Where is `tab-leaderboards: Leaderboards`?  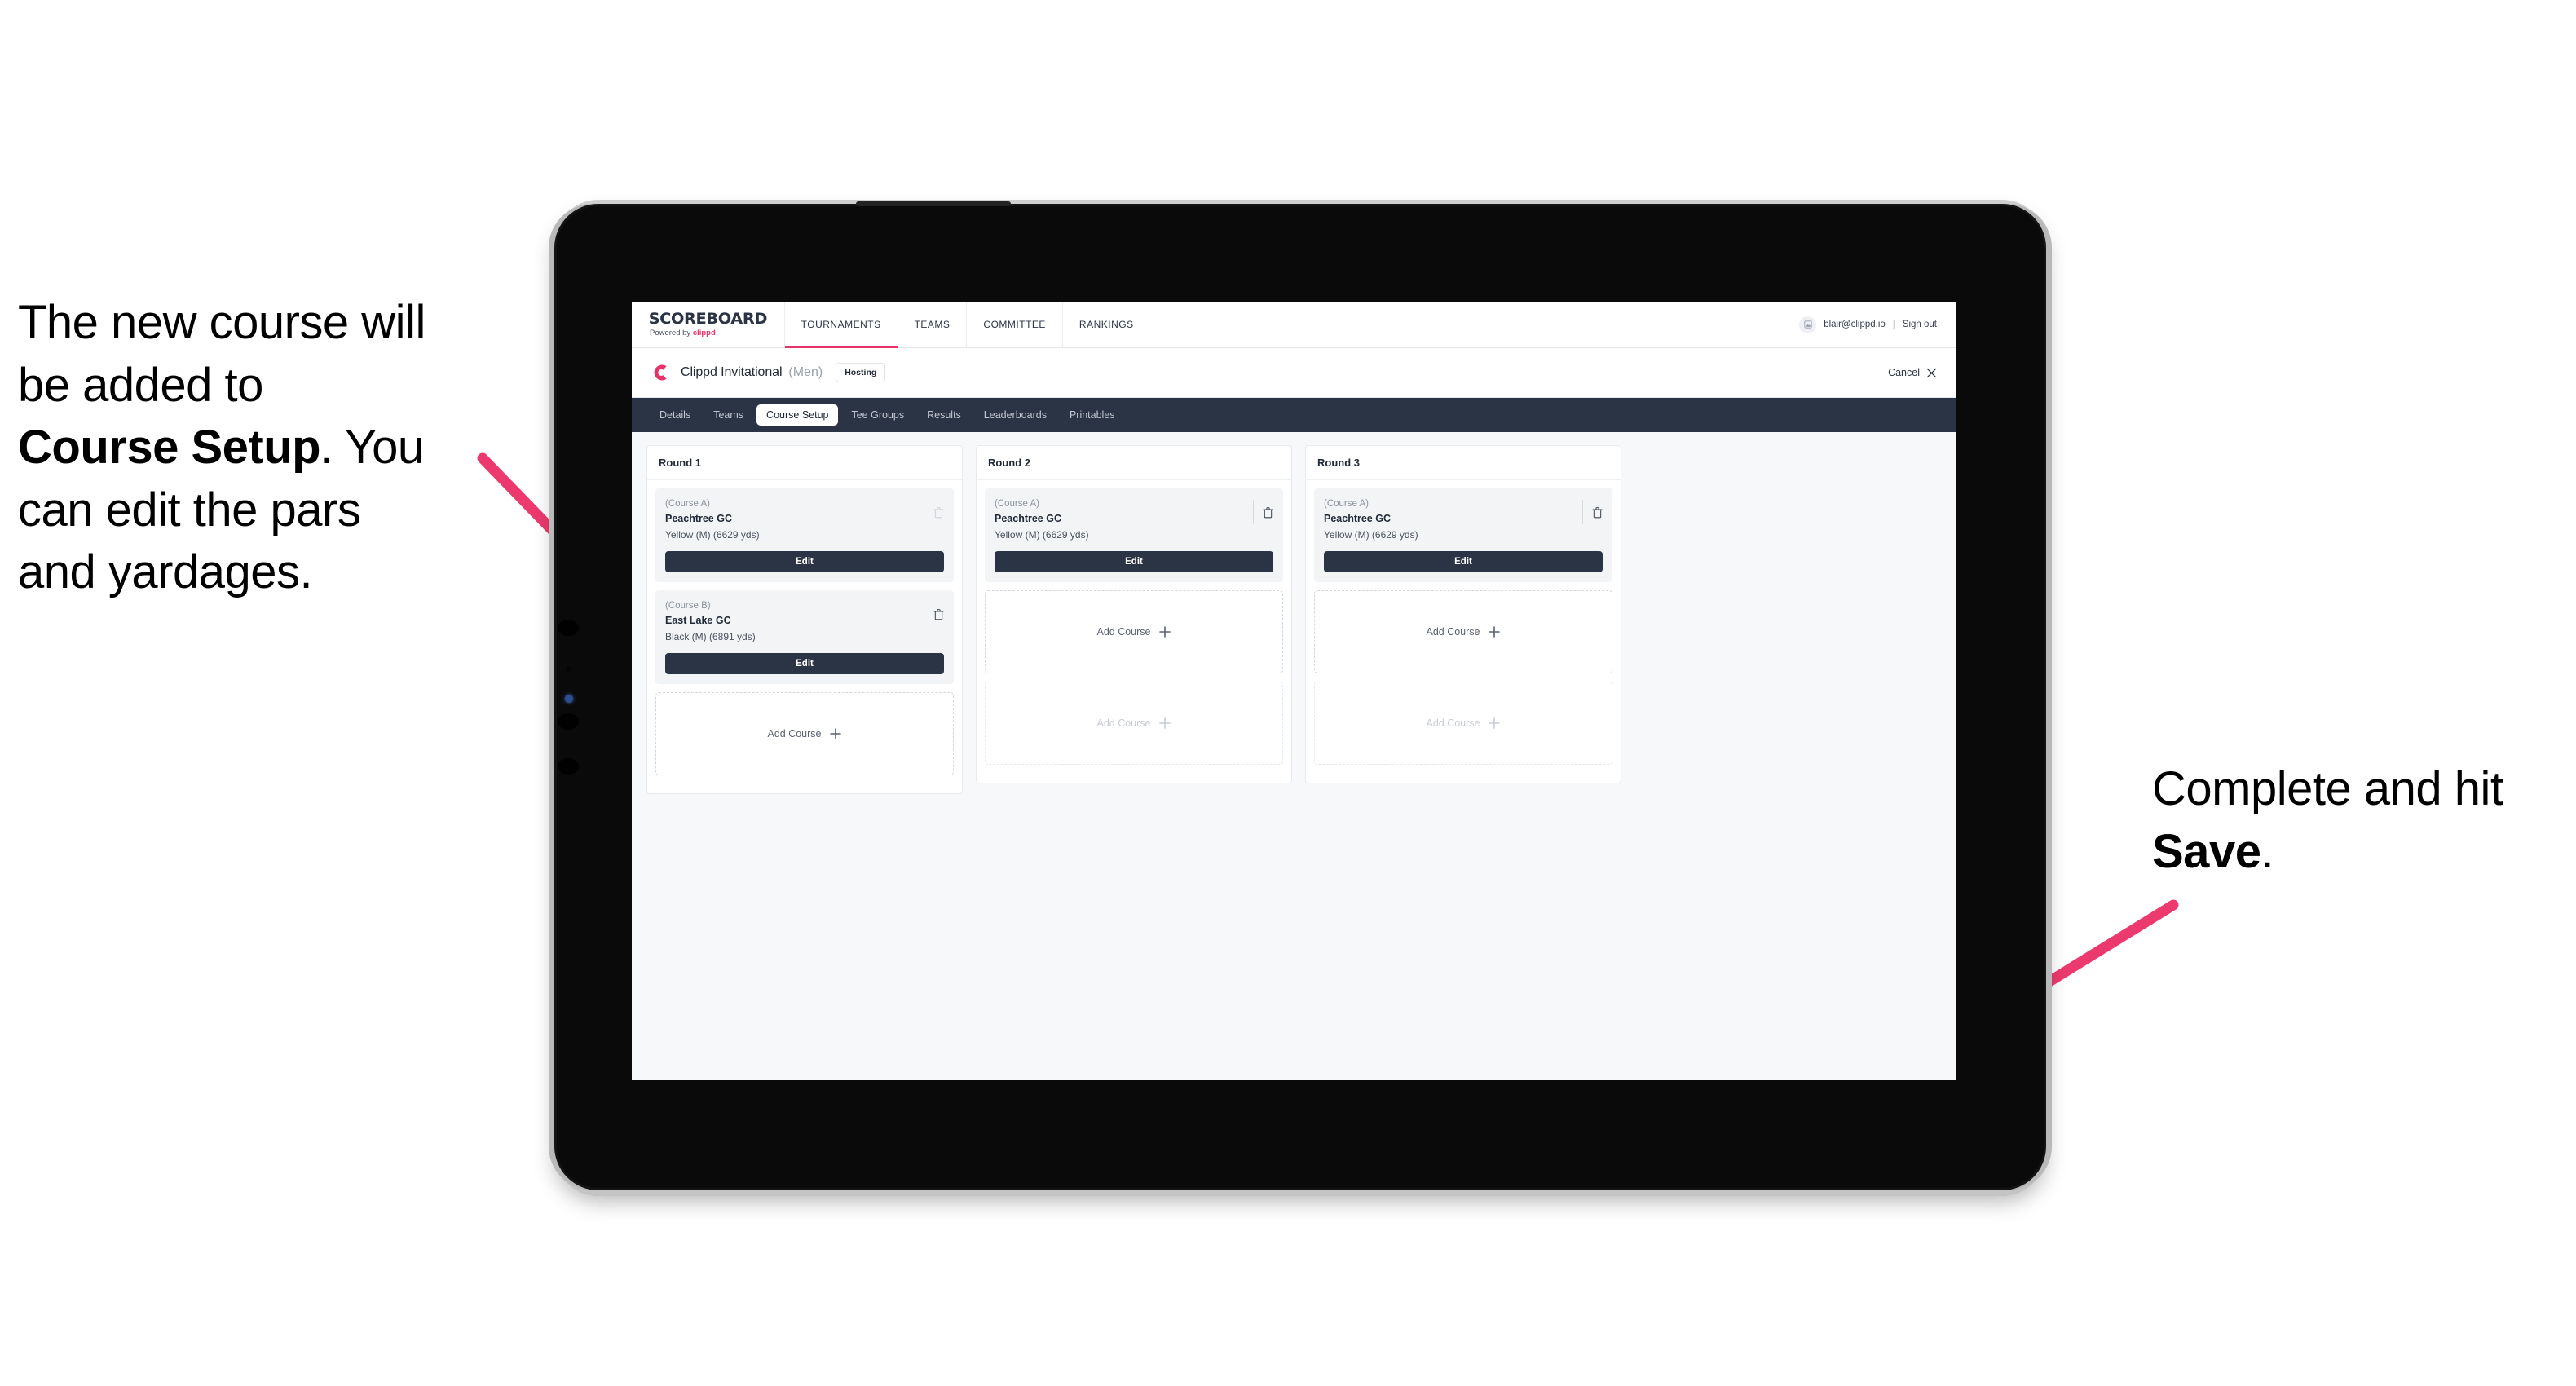
tab-leaderboards: Leaderboards is located at coordinates (1015, 415).